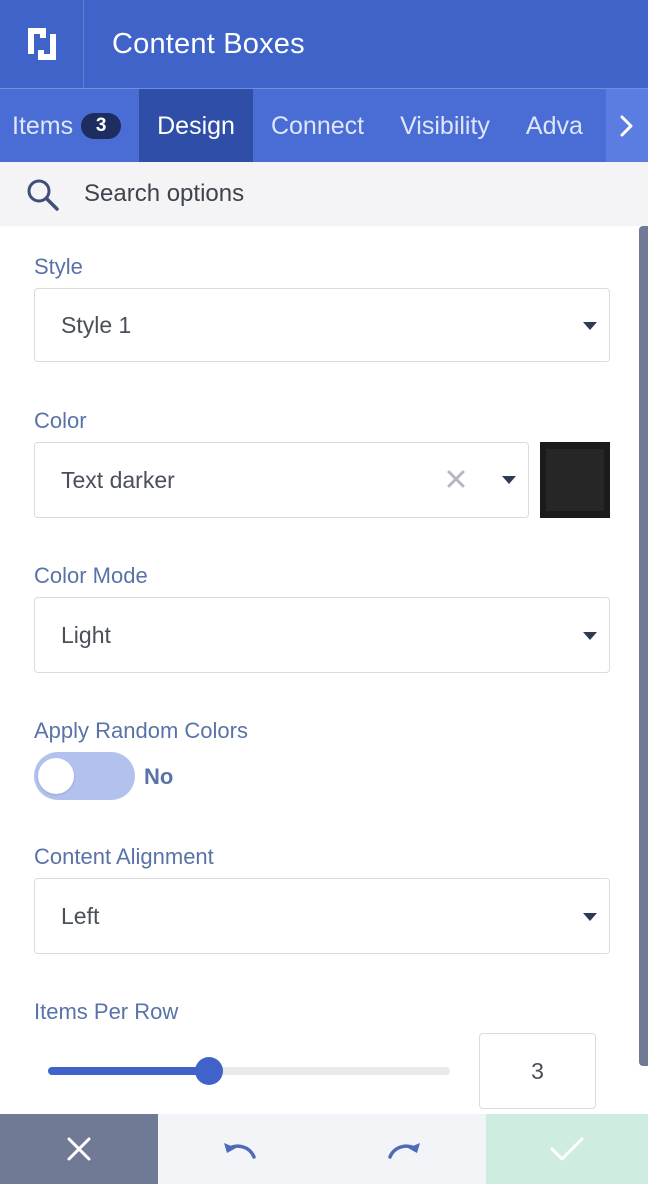 The height and width of the screenshot is (1184, 648). Describe the element at coordinates (60, 420) in the screenshot. I see `color-label: Color` at that location.